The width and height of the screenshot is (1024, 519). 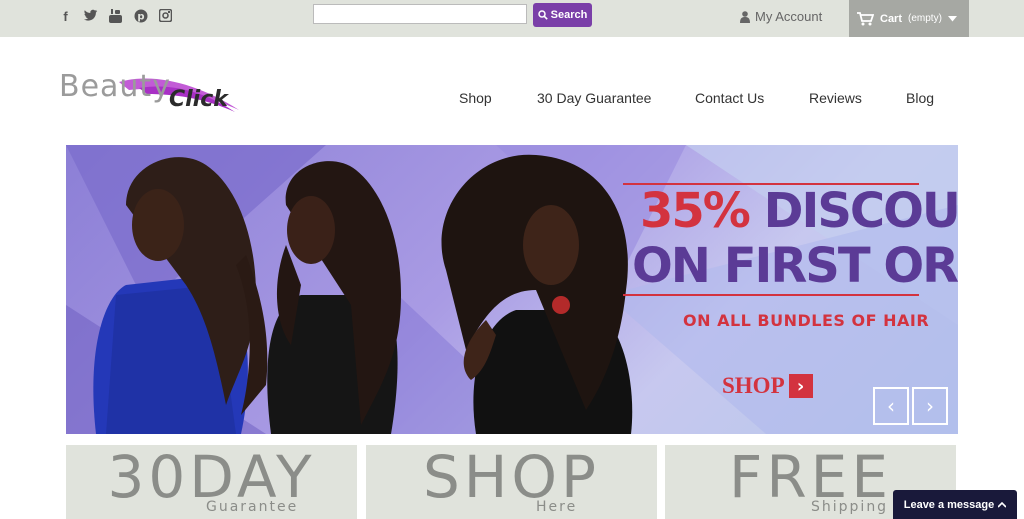 What do you see at coordinates (557, 507) in the screenshot?
I see `tile-small-text: Here` at bounding box center [557, 507].